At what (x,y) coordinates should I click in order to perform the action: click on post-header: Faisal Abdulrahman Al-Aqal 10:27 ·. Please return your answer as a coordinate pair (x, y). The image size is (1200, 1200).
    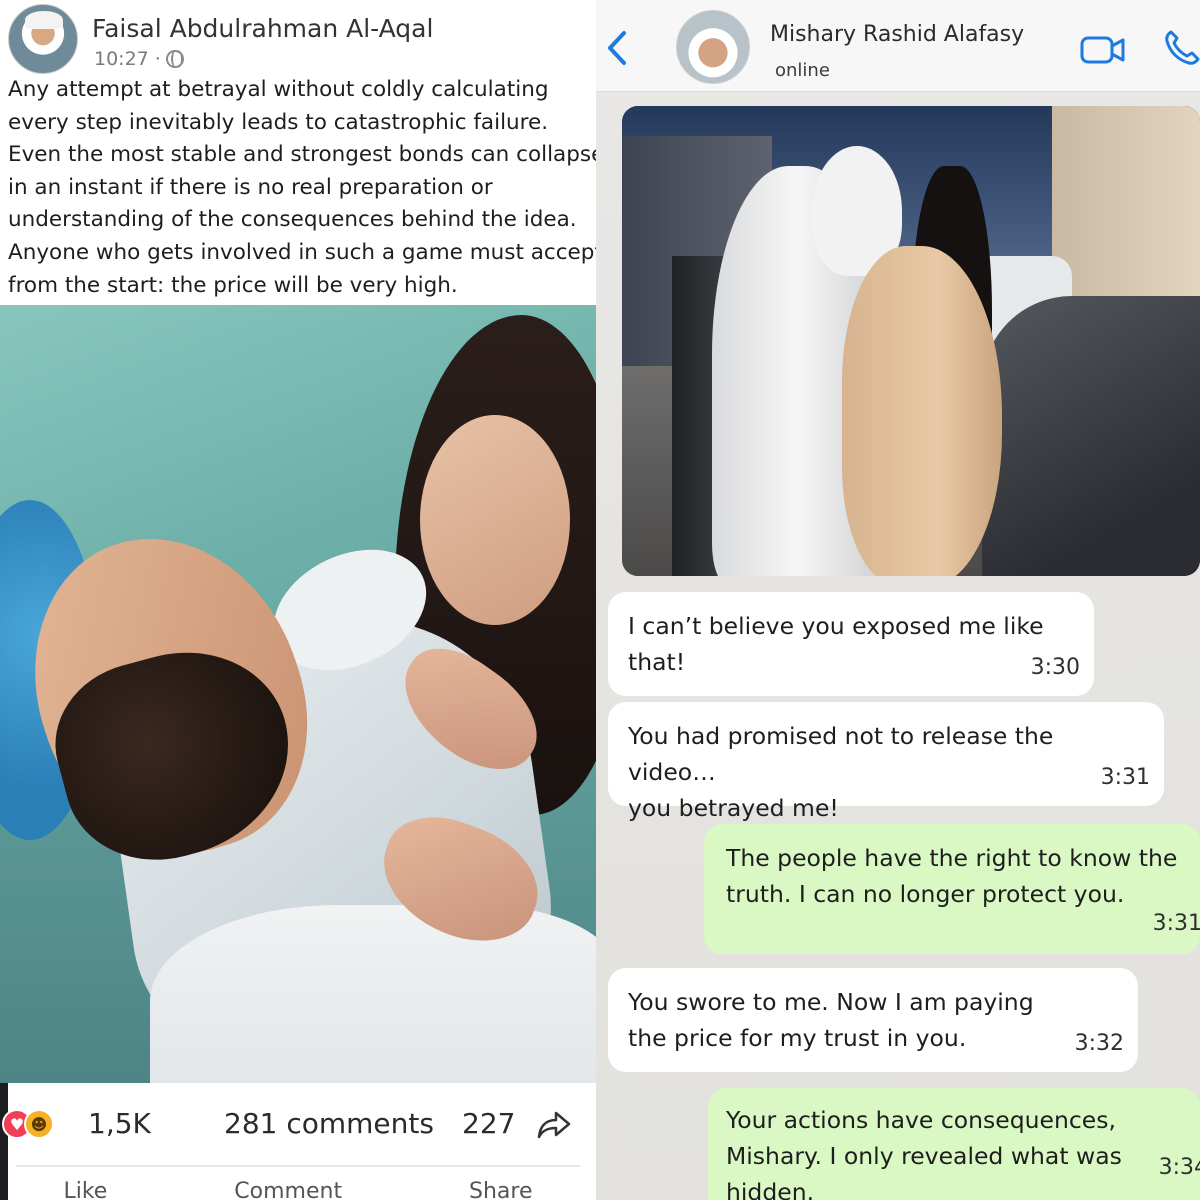
    Looking at the image, I should click on (298, 39).